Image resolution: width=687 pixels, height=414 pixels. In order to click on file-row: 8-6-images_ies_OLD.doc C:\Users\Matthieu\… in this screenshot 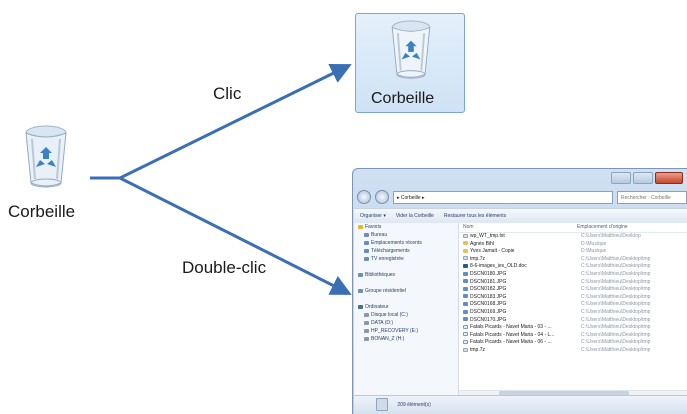, I will do `click(573, 267)`.